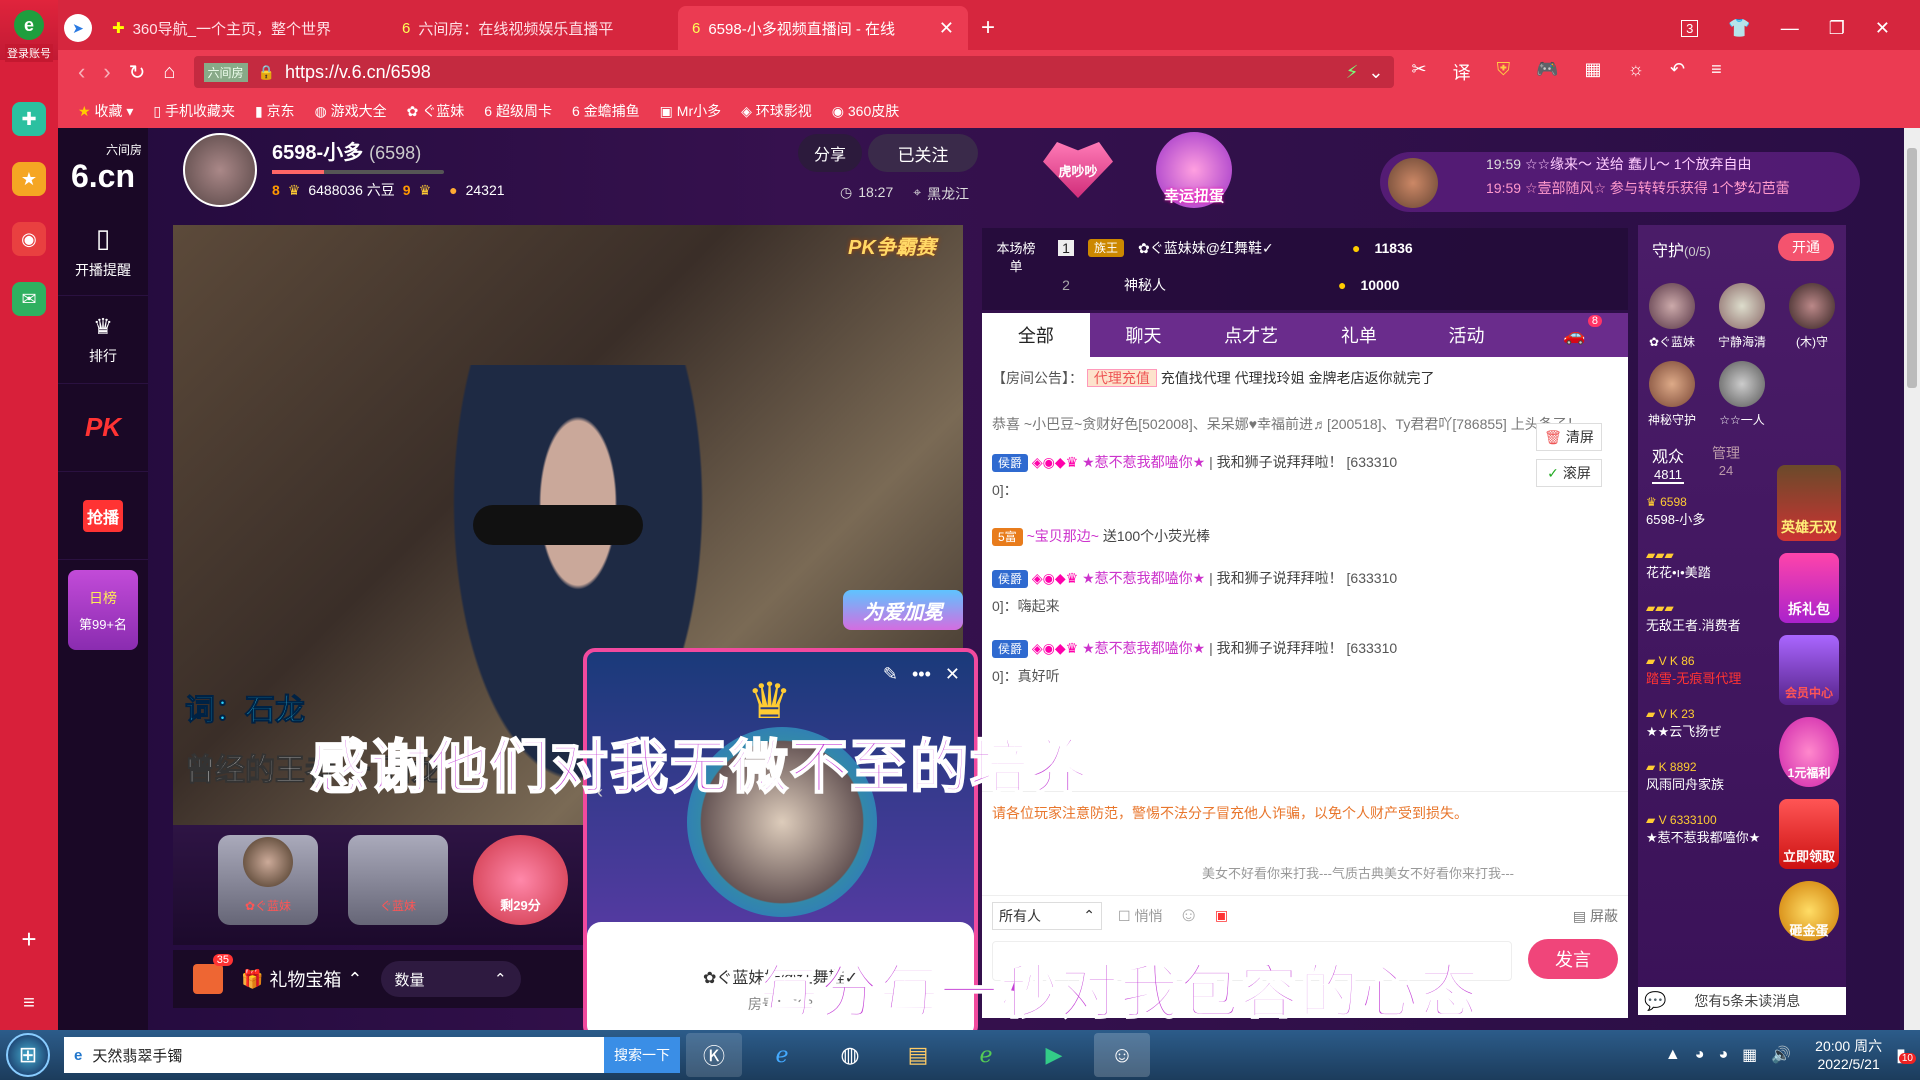 Image resolution: width=1920 pixels, height=1080 pixels. Describe the element at coordinates (28, 1055) in the screenshot. I see `start-button: ⊞` at that location.